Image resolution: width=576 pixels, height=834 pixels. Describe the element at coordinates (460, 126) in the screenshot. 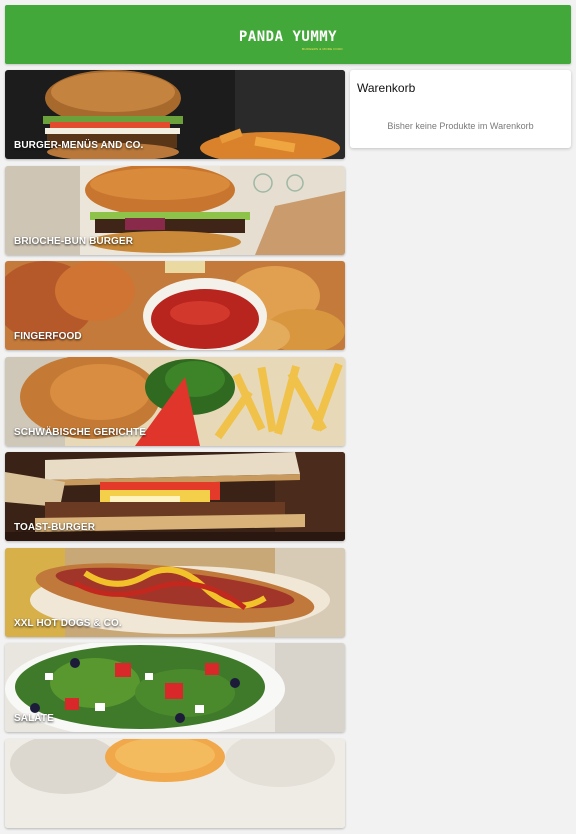

I see `cart-empty-message: Bisher keine Produkte im Warenkorb` at that location.